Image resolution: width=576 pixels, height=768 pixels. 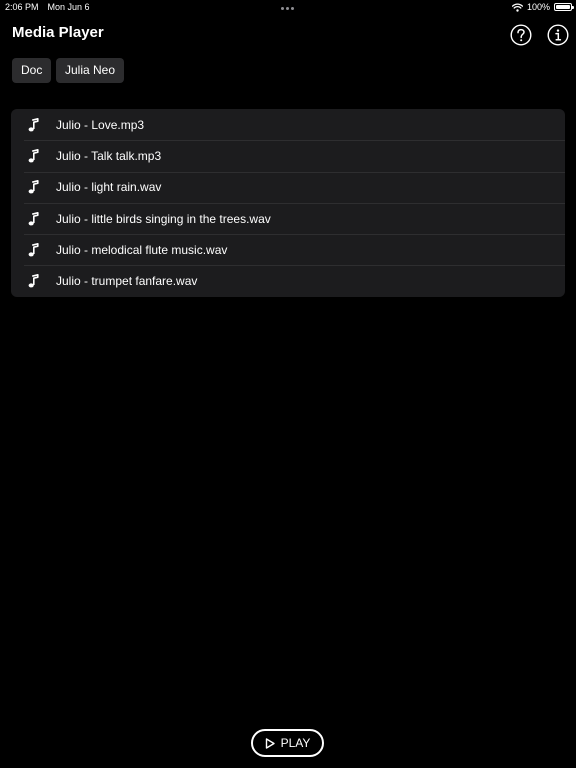 I want to click on page-title: Media Player, so click(x=58, y=32).